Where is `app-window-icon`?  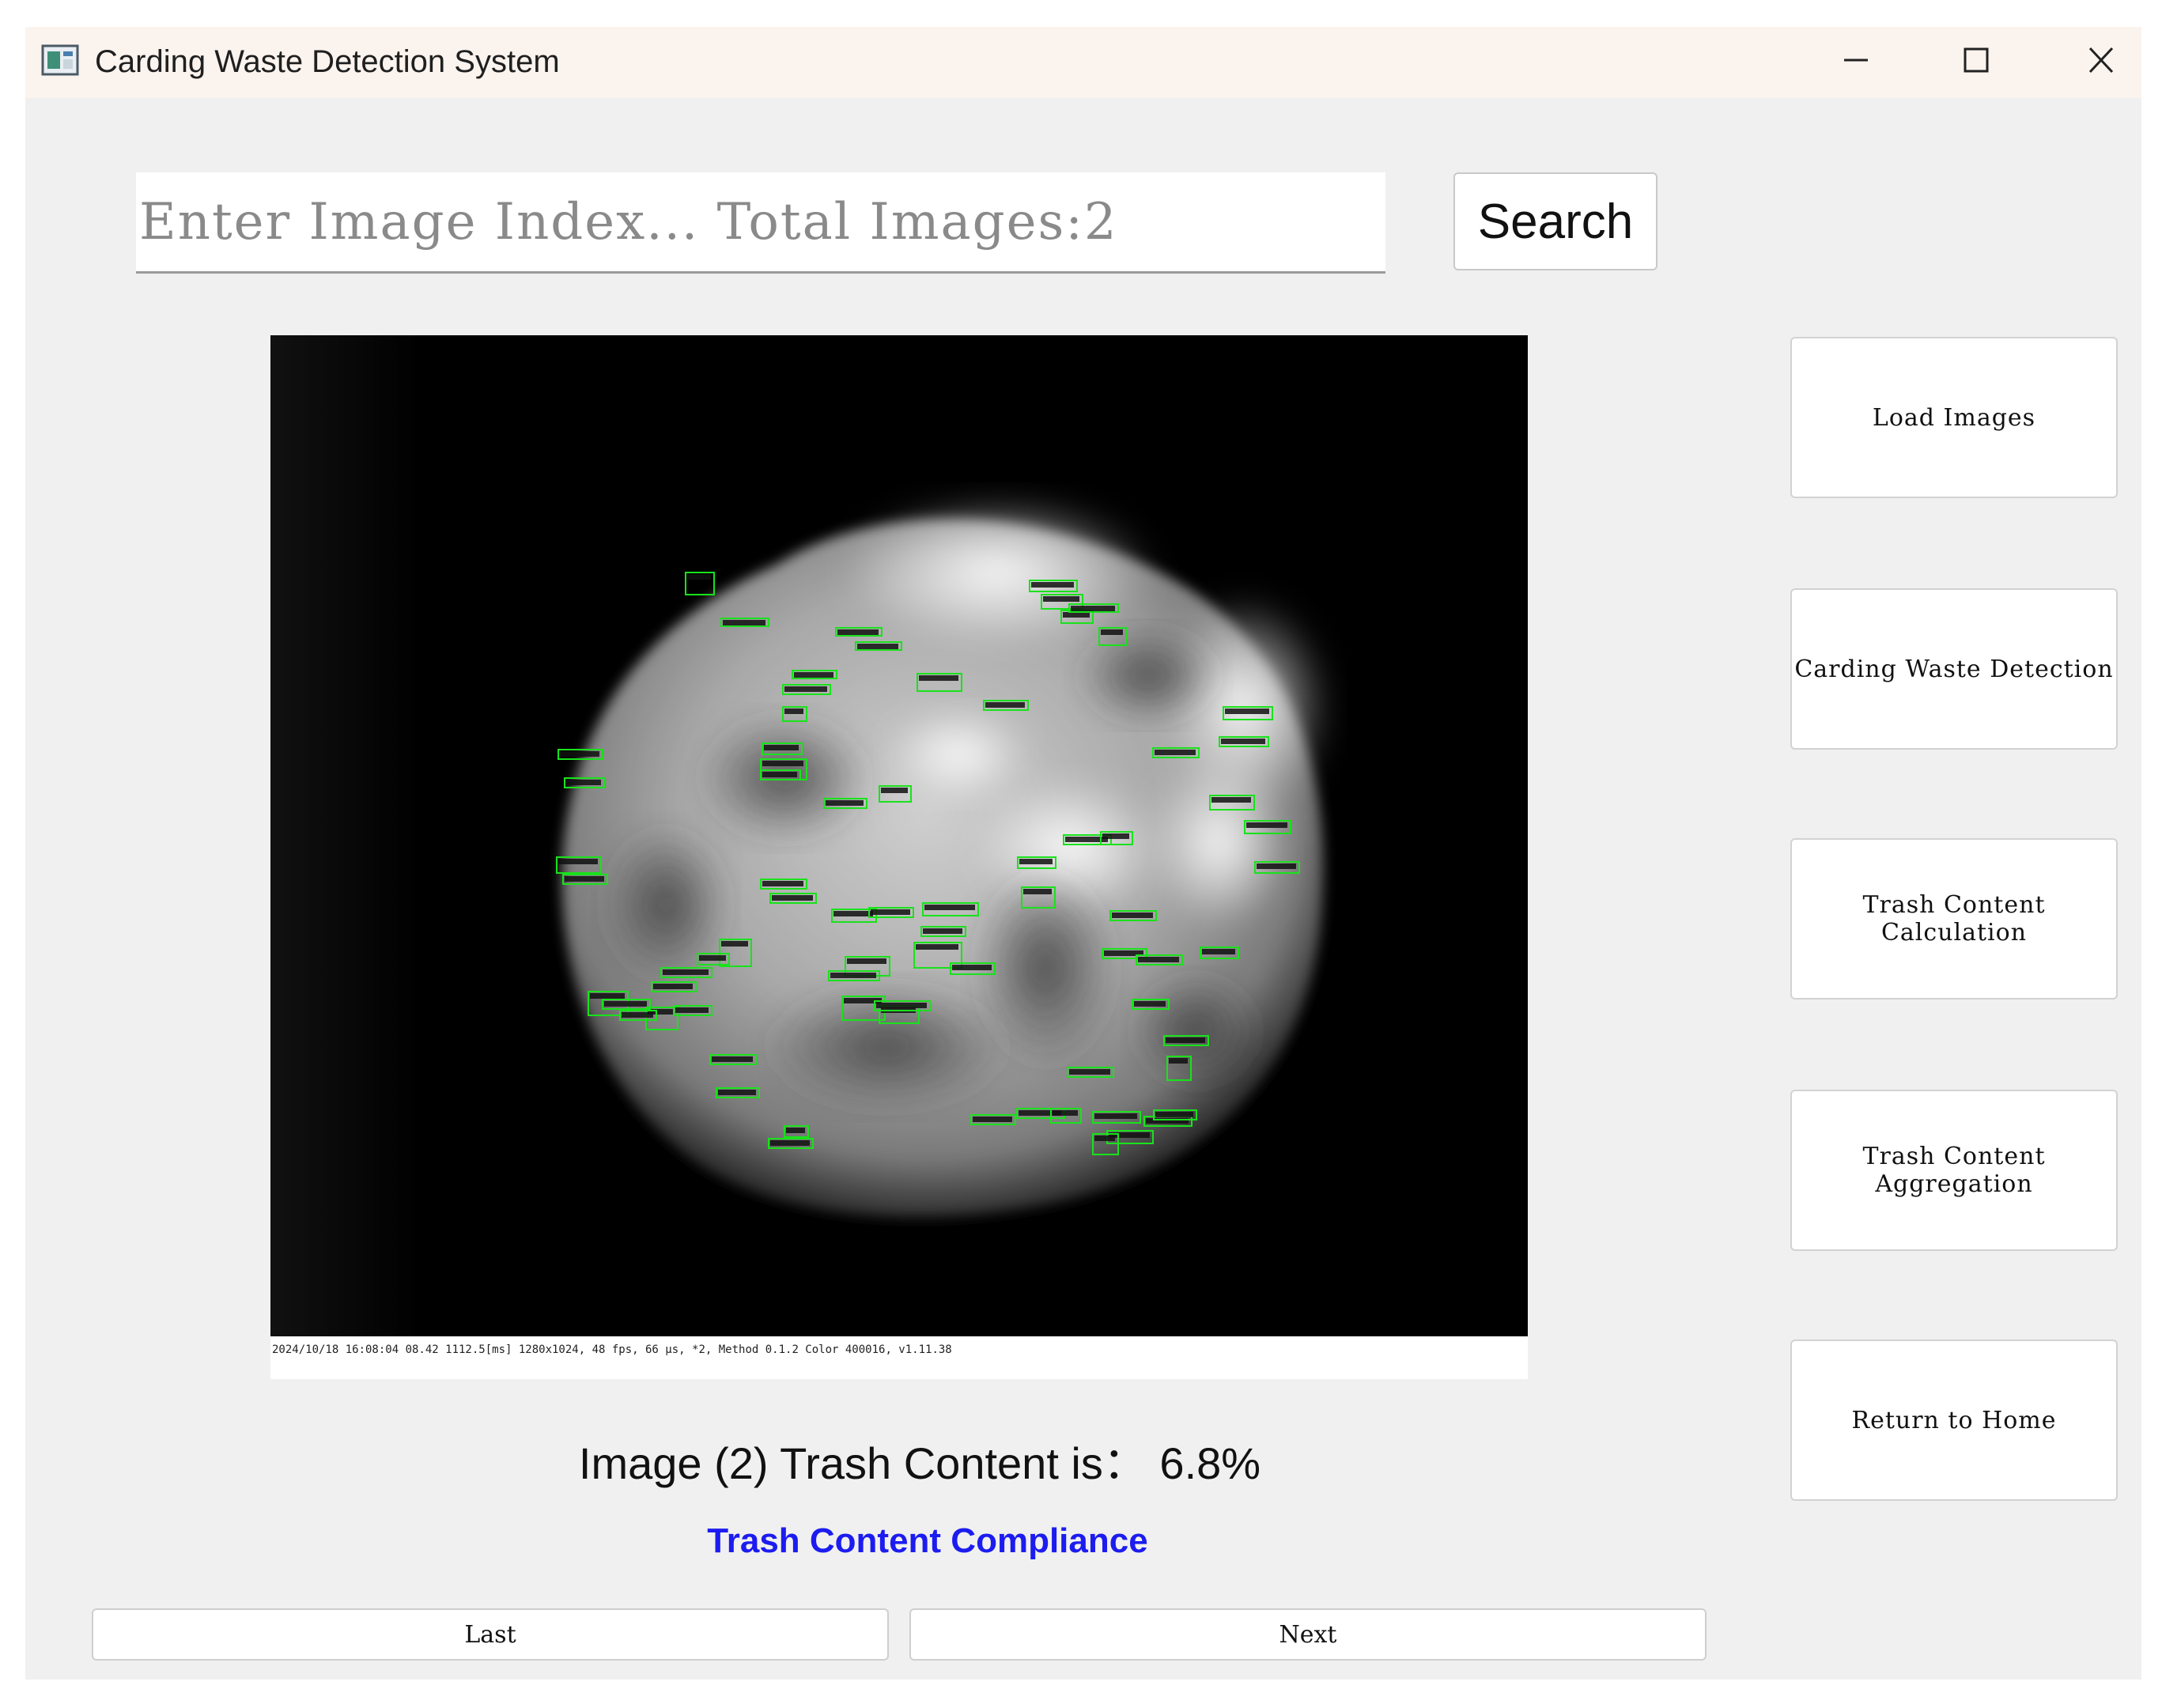
app-window-icon is located at coordinates (60, 60).